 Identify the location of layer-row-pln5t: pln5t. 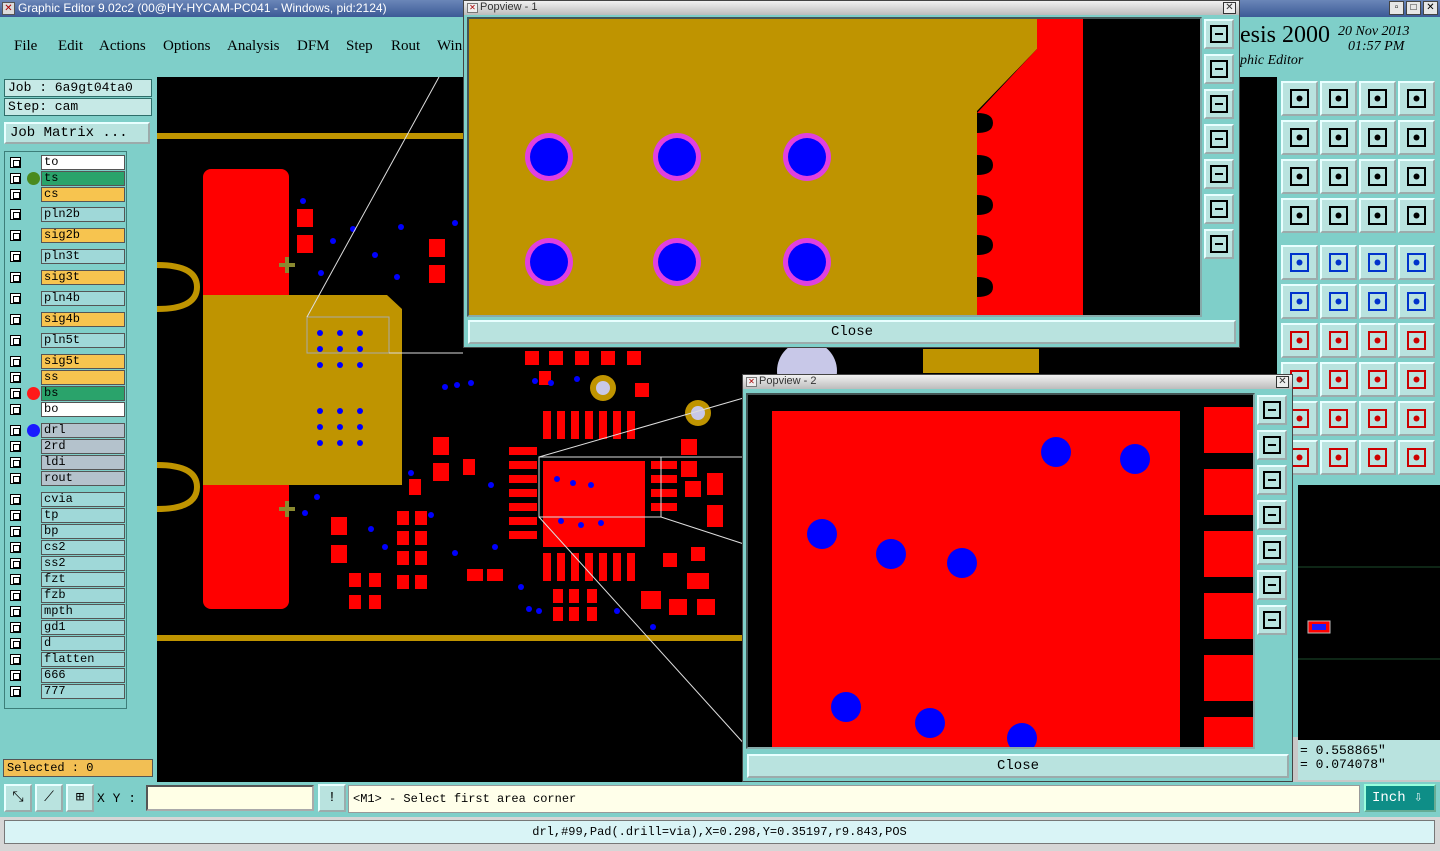
(67, 340).